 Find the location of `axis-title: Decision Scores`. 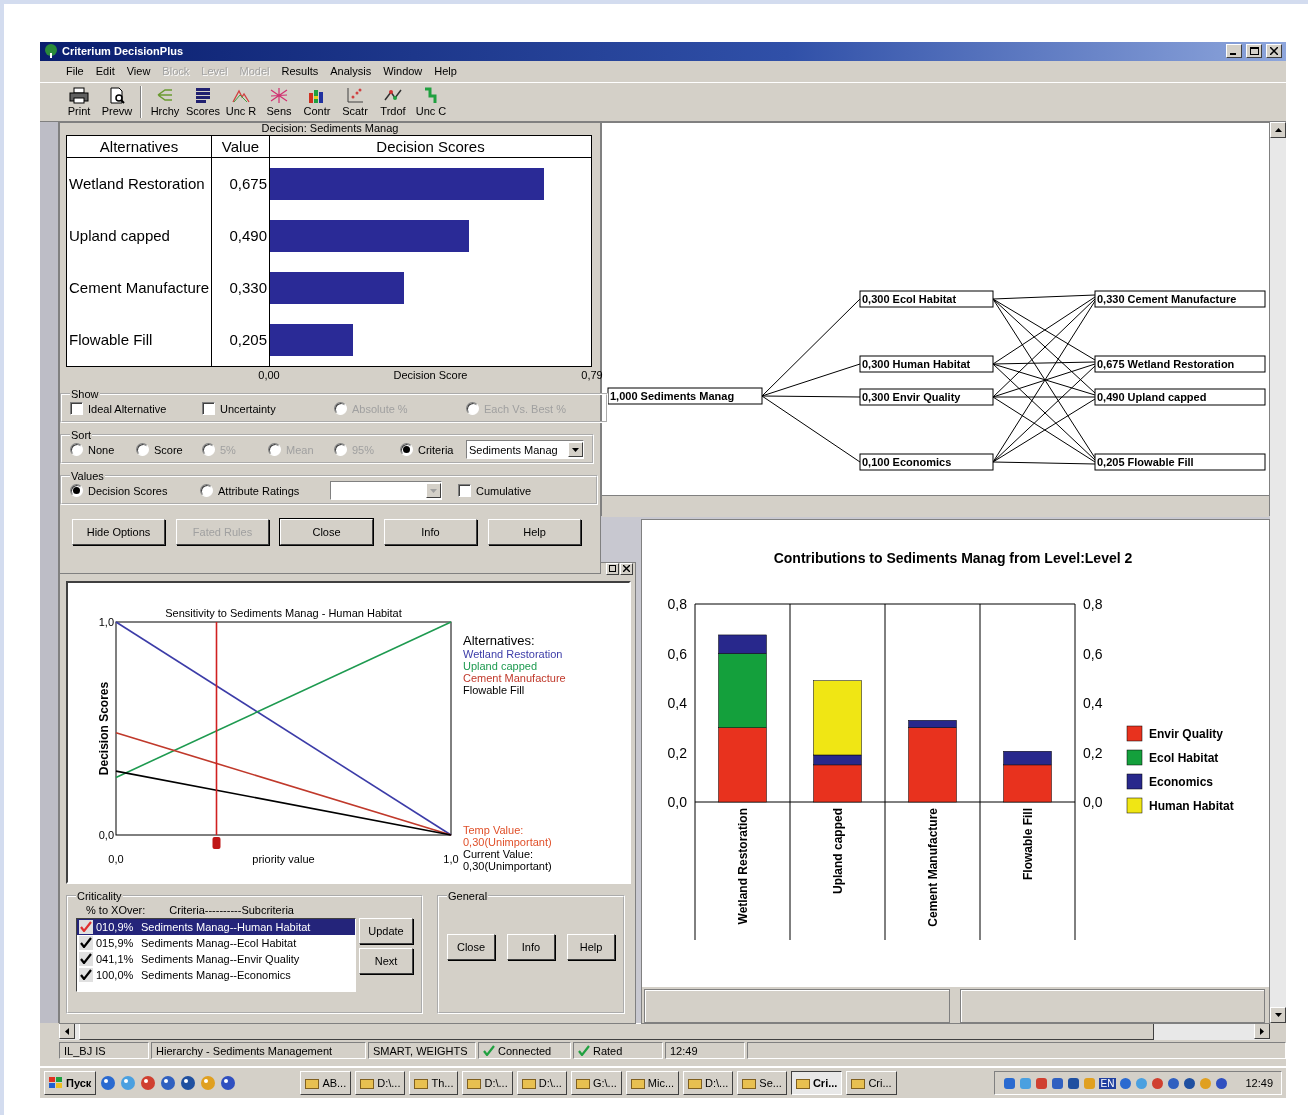

axis-title: Decision Scores is located at coordinates (104, 728).